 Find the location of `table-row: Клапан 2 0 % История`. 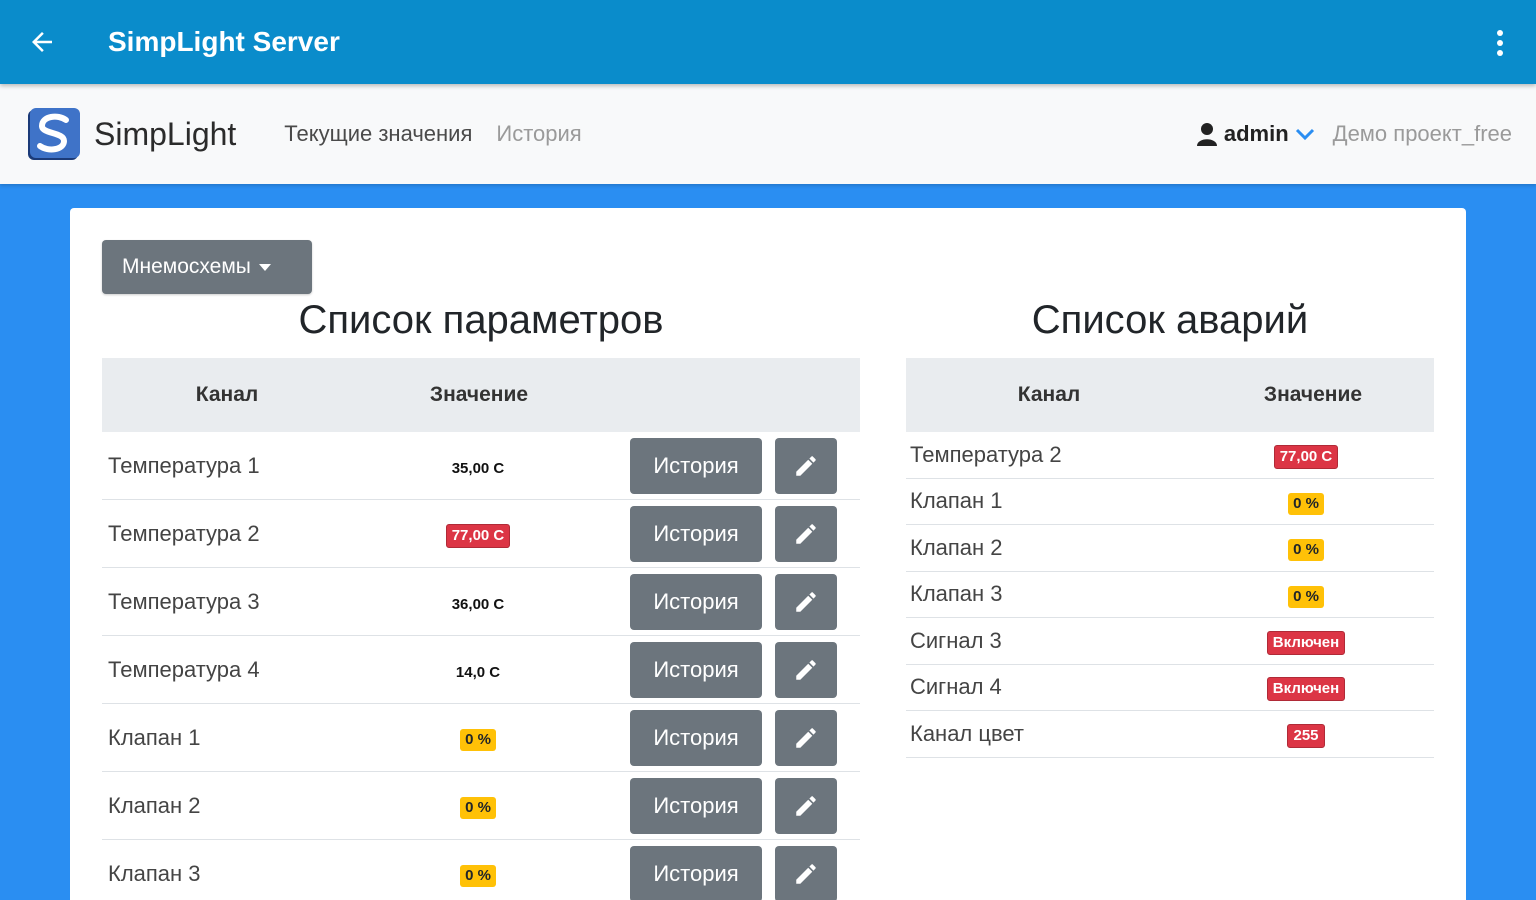

table-row: Клапан 2 0 % История is located at coordinates (481, 806).